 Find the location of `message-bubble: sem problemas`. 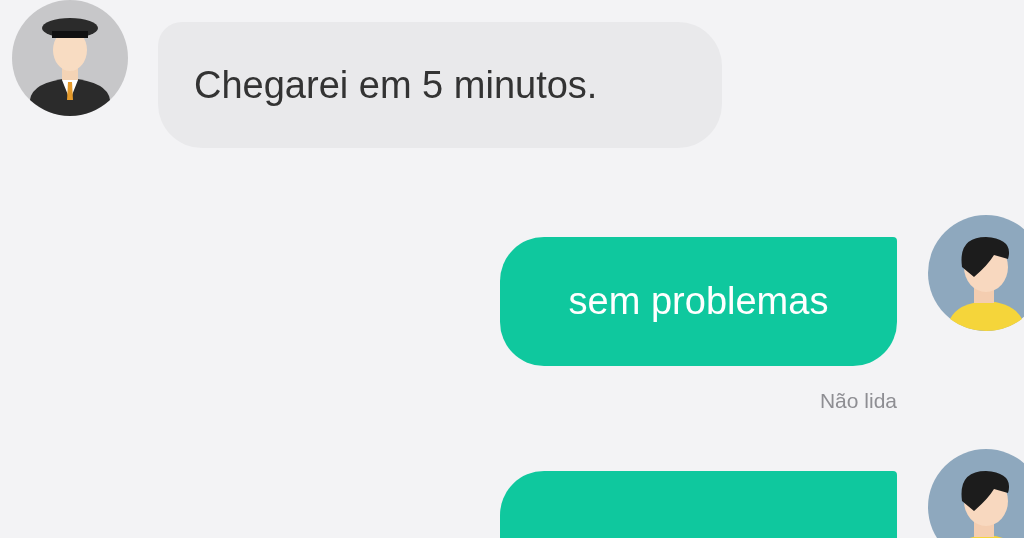

message-bubble: sem problemas is located at coordinates (698, 301).